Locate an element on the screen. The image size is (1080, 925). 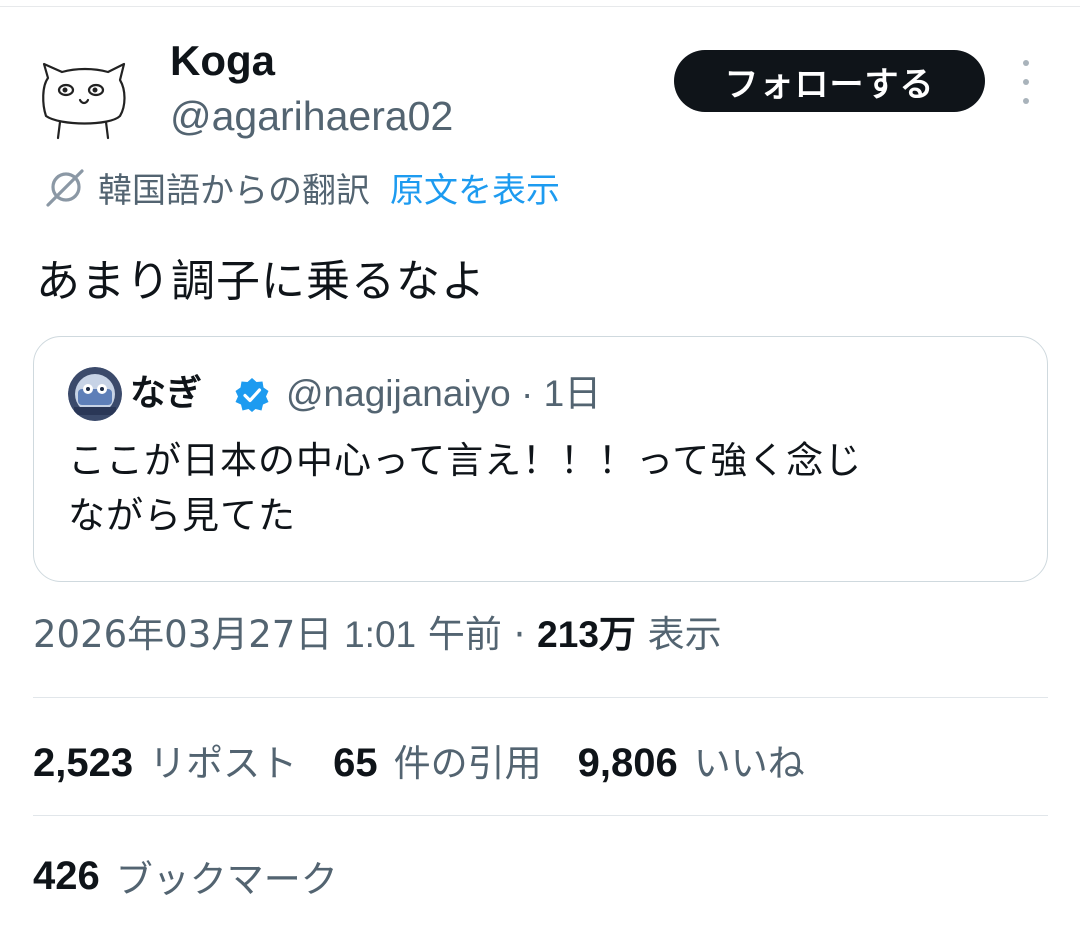
verified-badge-icon is located at coordinates (252, 395).